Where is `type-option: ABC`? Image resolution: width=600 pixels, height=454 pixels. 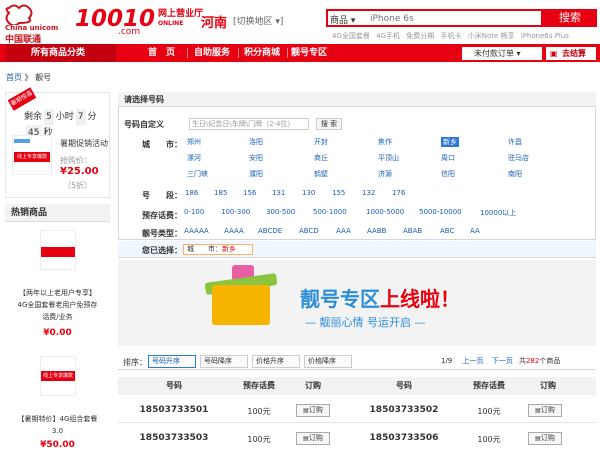
type-option: ABC is located at coordinates (447, 231).